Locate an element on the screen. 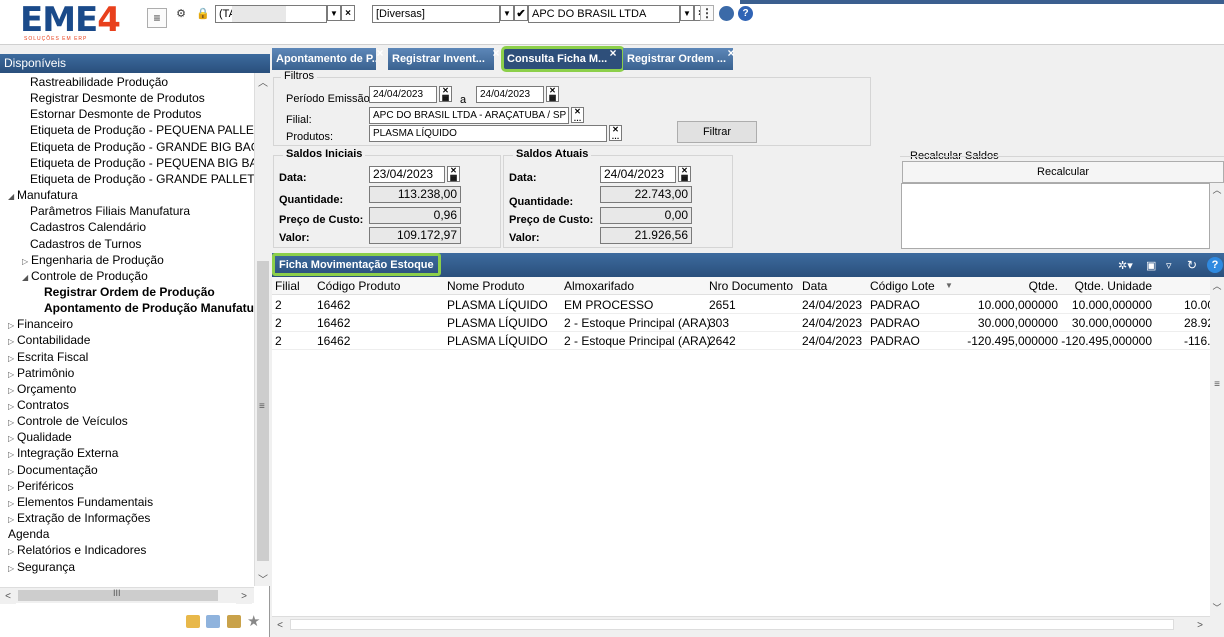 The width and height of the screenshot is (1224, 637). sidebar-item: Rastreabilidade Produção is located at coordinates (99, 82).